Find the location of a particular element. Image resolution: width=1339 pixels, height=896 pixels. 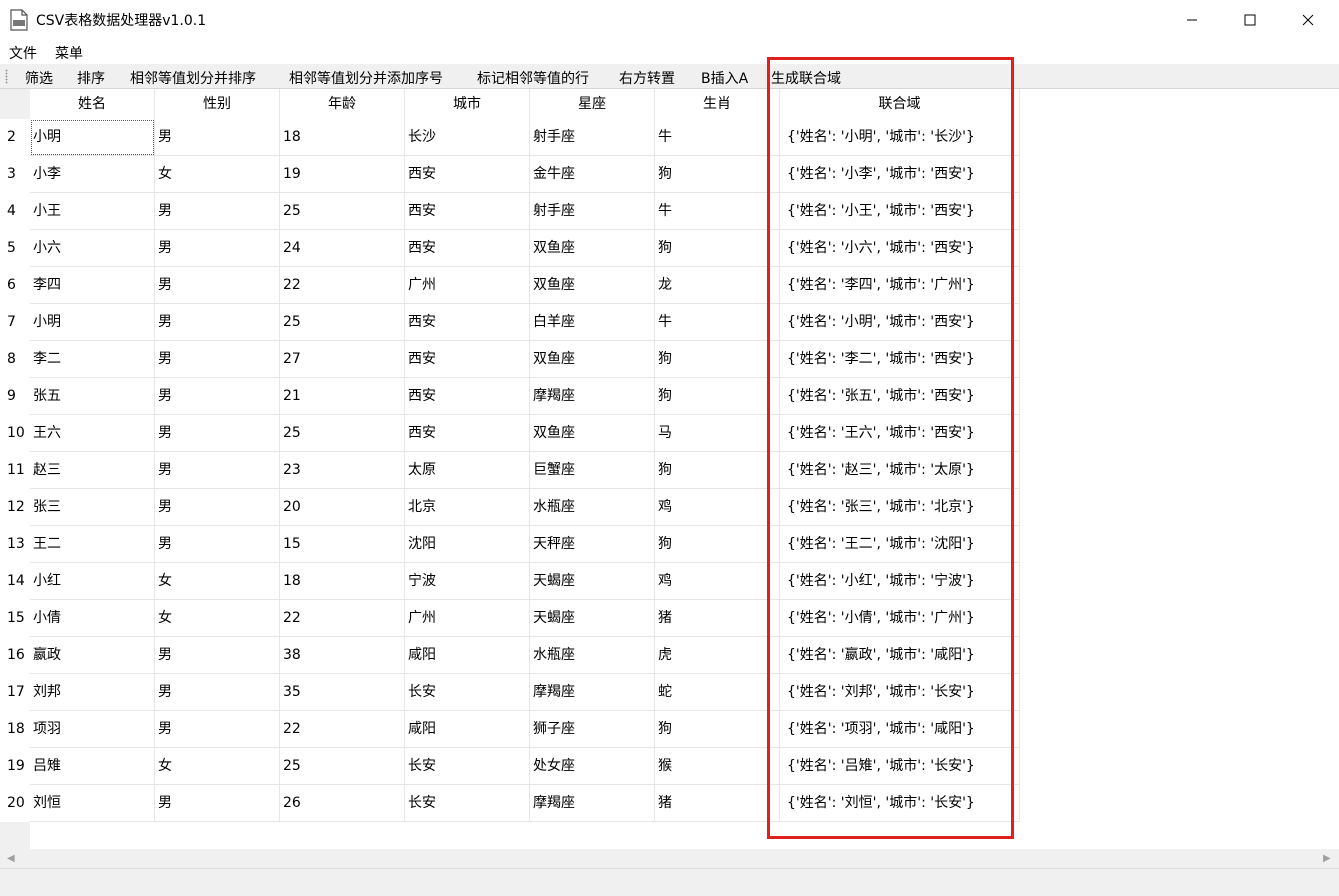

cell-city: 咸阳 is located at coordinates (467, 655).